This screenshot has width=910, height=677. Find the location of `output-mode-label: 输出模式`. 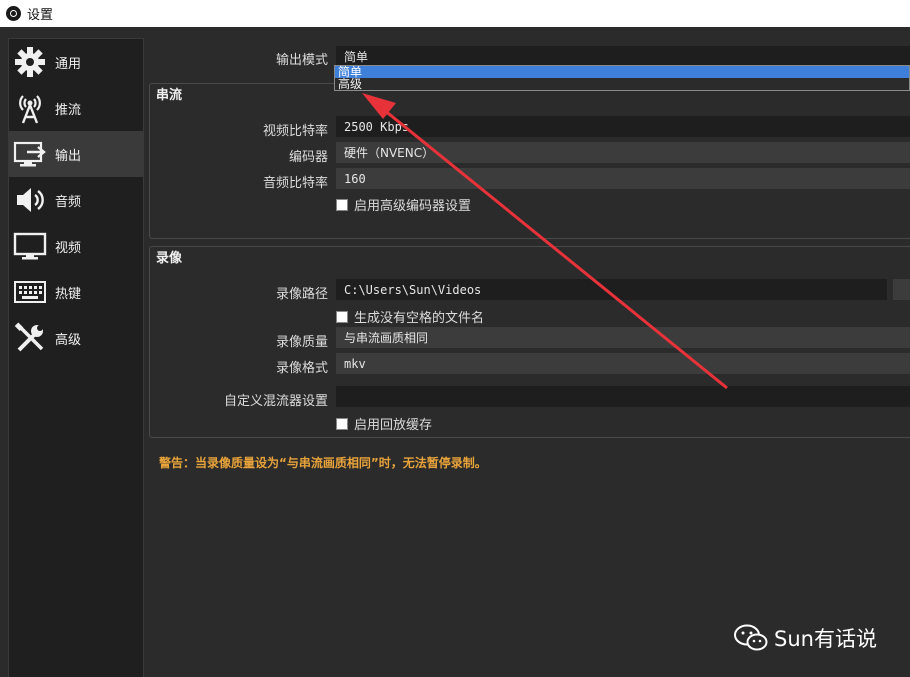

output-mode-label: 输出模式 is located at coordinates (301, 60).